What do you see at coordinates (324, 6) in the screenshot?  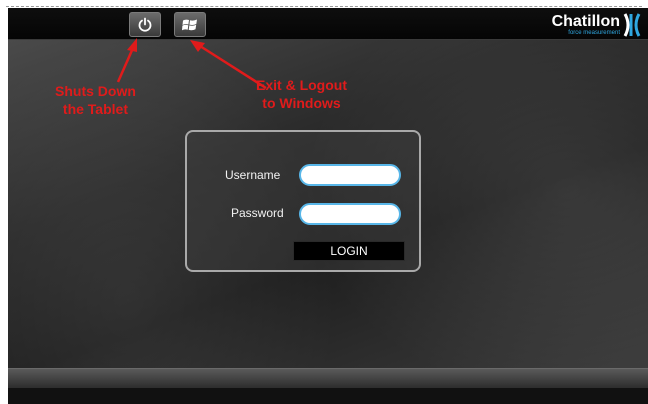 I see `dashed-border` at bounding box center [324, 6].